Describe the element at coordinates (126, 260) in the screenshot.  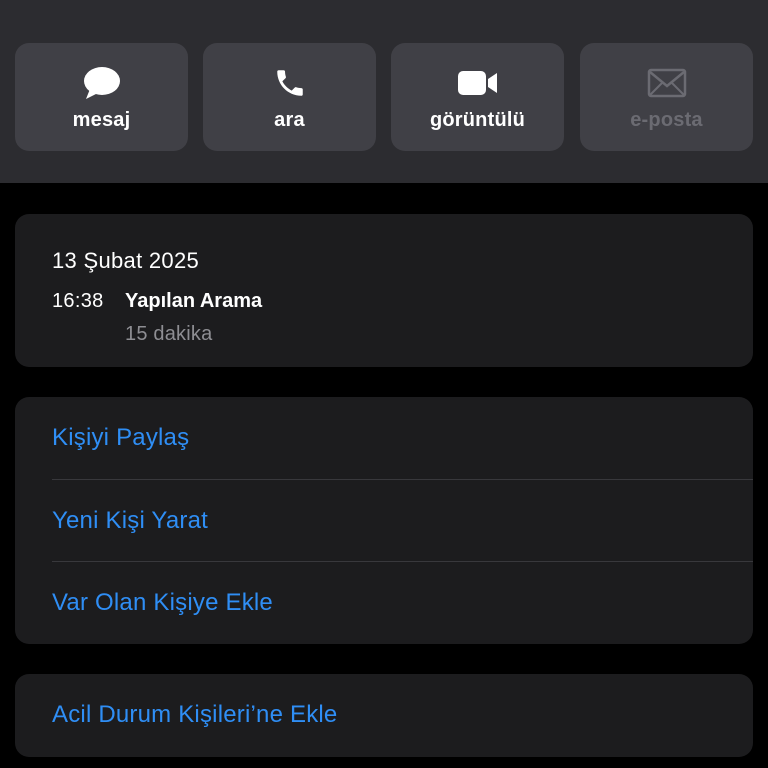
I see `recent-call-date: 13 Şubat 2025` at that location.